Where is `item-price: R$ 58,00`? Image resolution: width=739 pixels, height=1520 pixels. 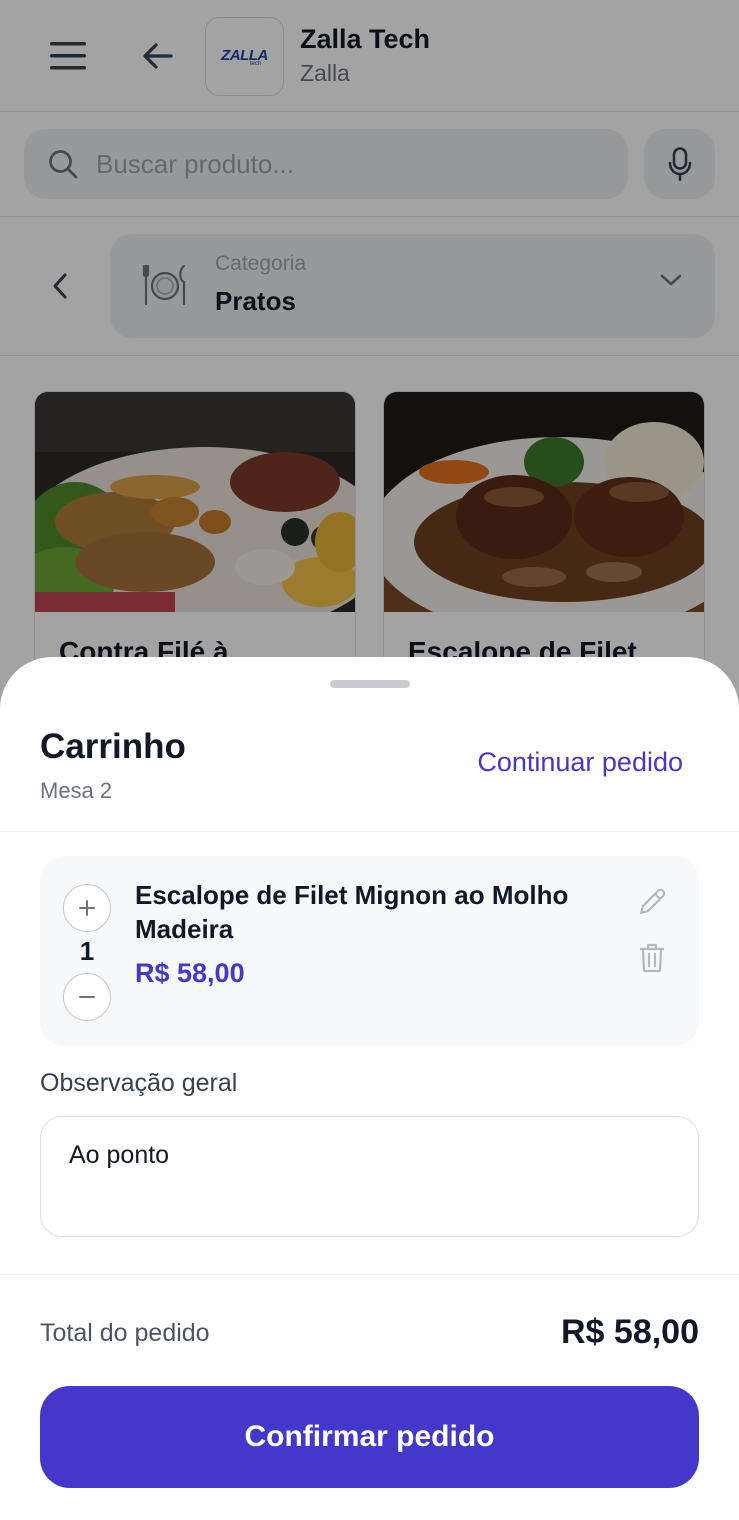
item-price: R$ 58,00 is located at coordinates (190, 973).